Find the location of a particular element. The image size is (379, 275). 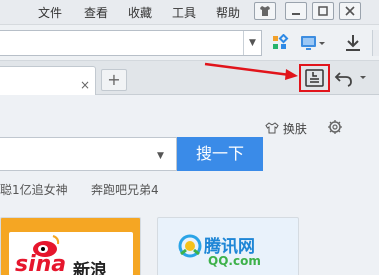

address-toolbar: ▼ is located at coordinates (189, 43).